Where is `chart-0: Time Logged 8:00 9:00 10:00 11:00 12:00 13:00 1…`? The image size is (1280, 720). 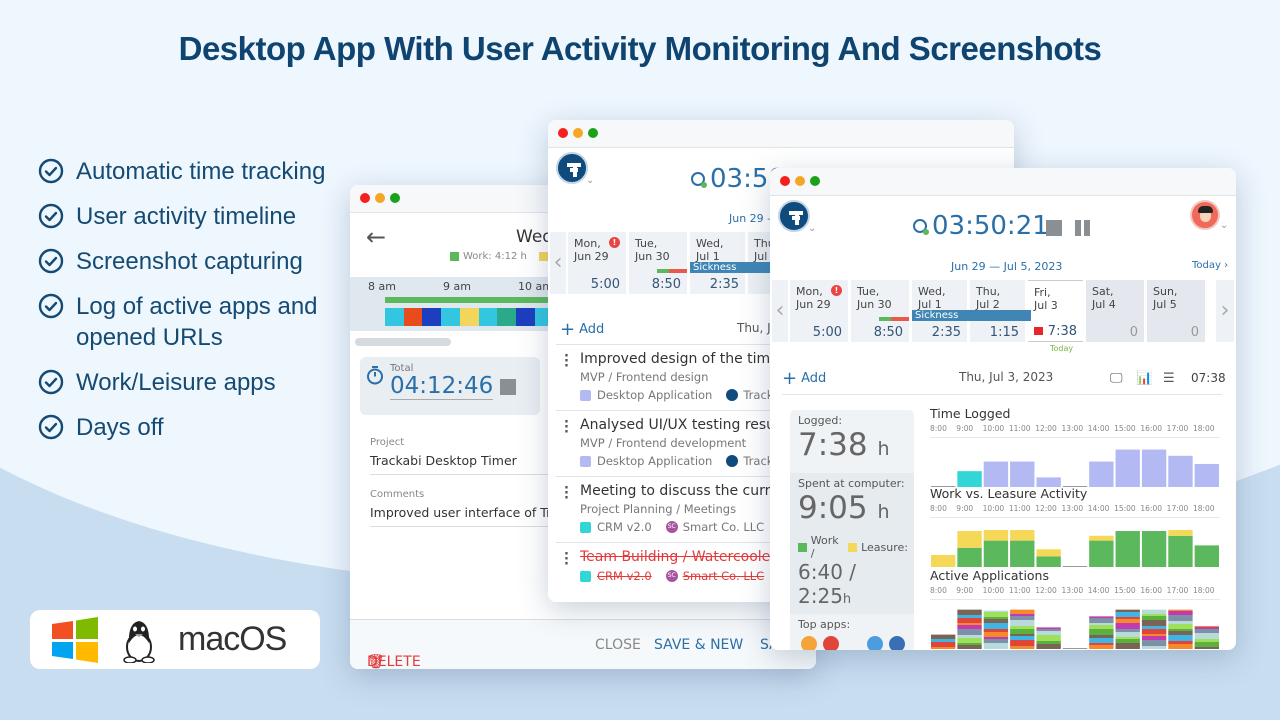
chart-0: Time Logged 8:00 9:00 10:00 11:00 12:00 13:00 1… is located at coordinates (1075, 446).